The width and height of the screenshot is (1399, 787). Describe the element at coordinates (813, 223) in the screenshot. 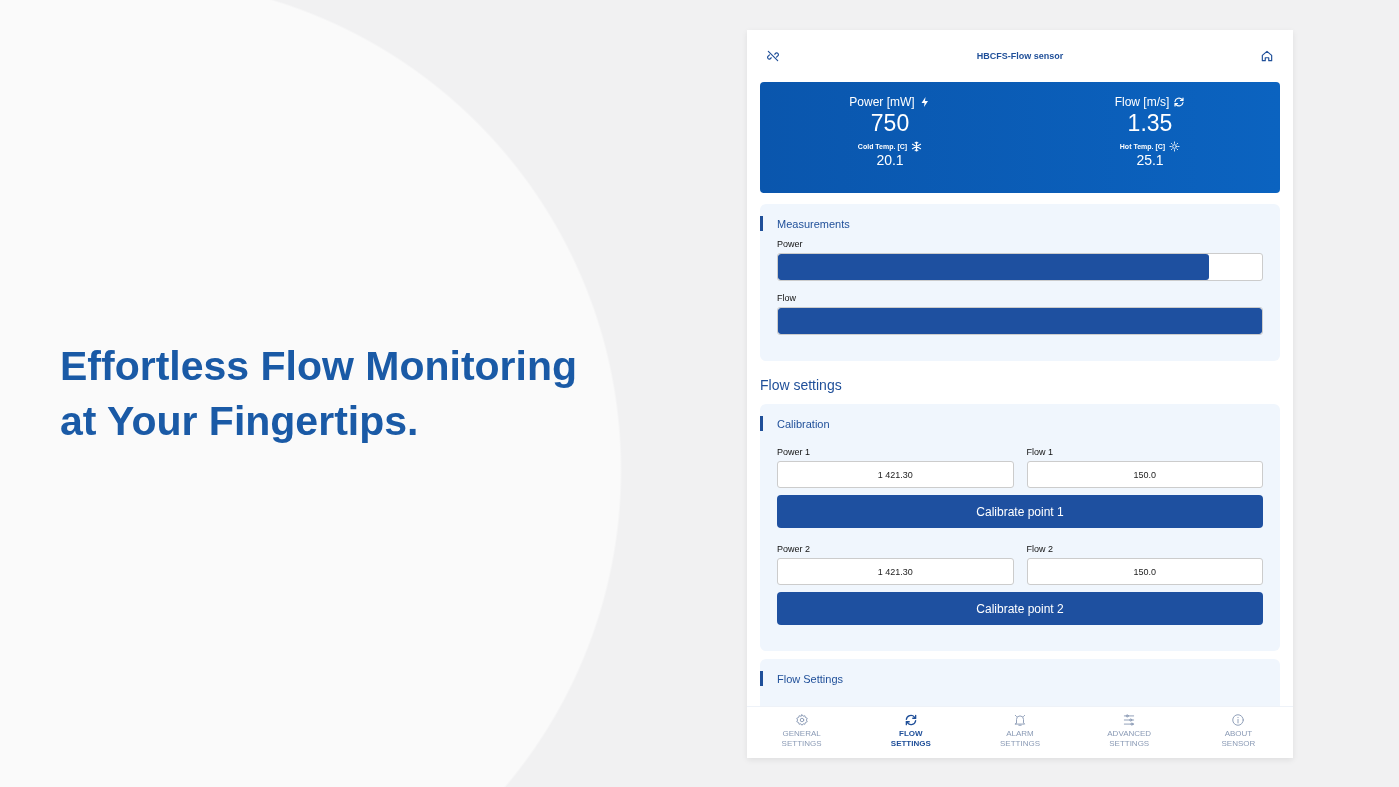

I see `card-title: Measurements` at that location.